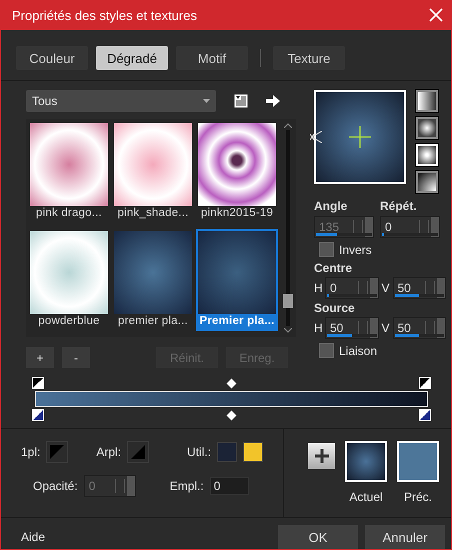 This screenshot has width=452, height=550. Describe the element at coordinates (410, 227) in the screenshot. I see `repeat-field: 0` at that location.